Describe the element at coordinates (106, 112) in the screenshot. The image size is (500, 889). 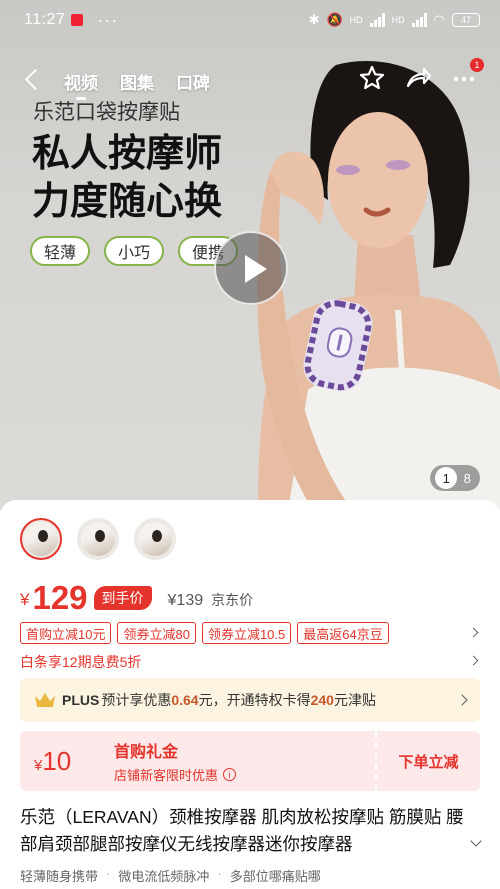
I see `ad-brand-line: 乐范口袋按摩贴` at that location.